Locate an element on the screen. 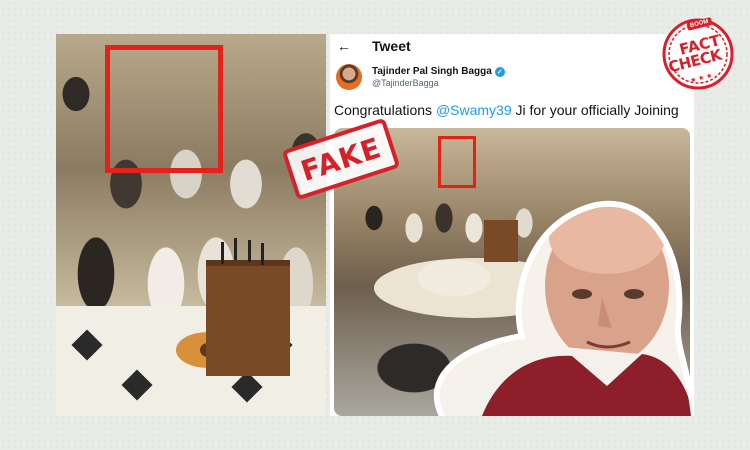  back-arrow-icon: ← is located at coordinates (344, 46).